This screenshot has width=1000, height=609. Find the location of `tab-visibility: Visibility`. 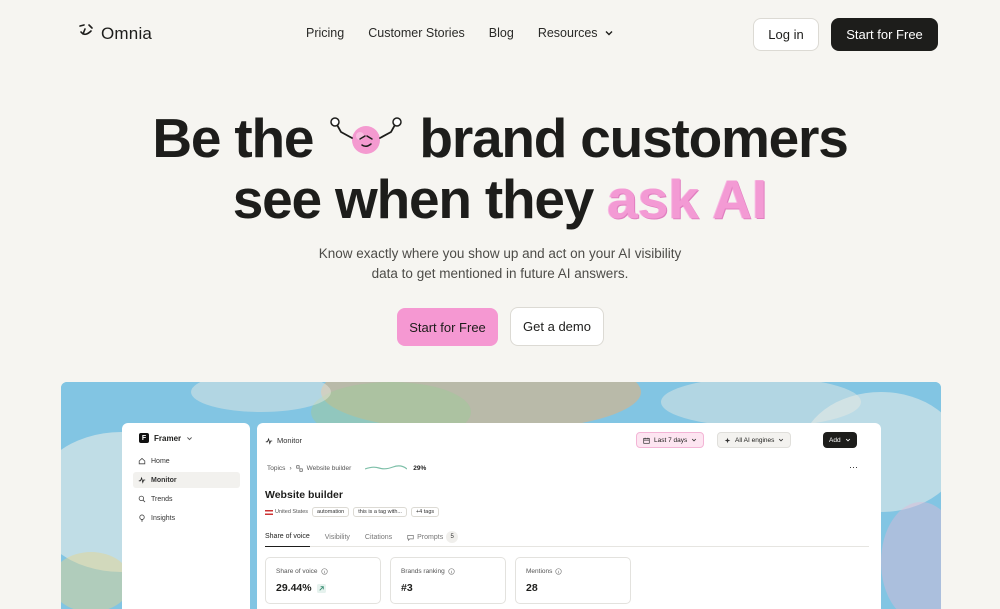

tab-visibility: Visibility is located at coordinates (337, 537).